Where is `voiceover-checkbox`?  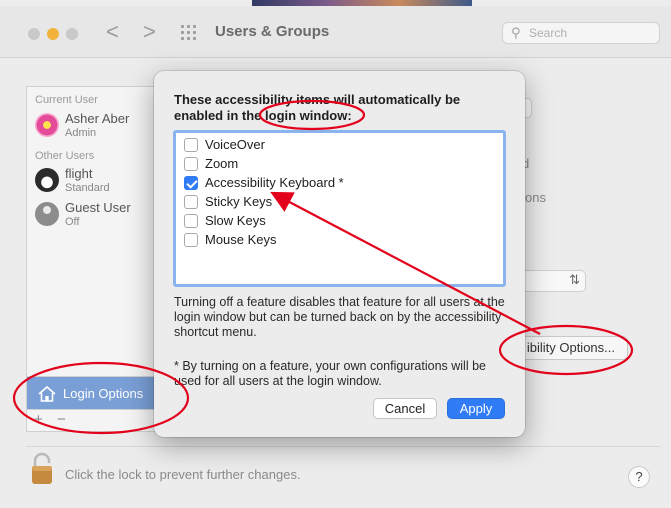
voiceover-checkbox is located at coordinates (191, 145).